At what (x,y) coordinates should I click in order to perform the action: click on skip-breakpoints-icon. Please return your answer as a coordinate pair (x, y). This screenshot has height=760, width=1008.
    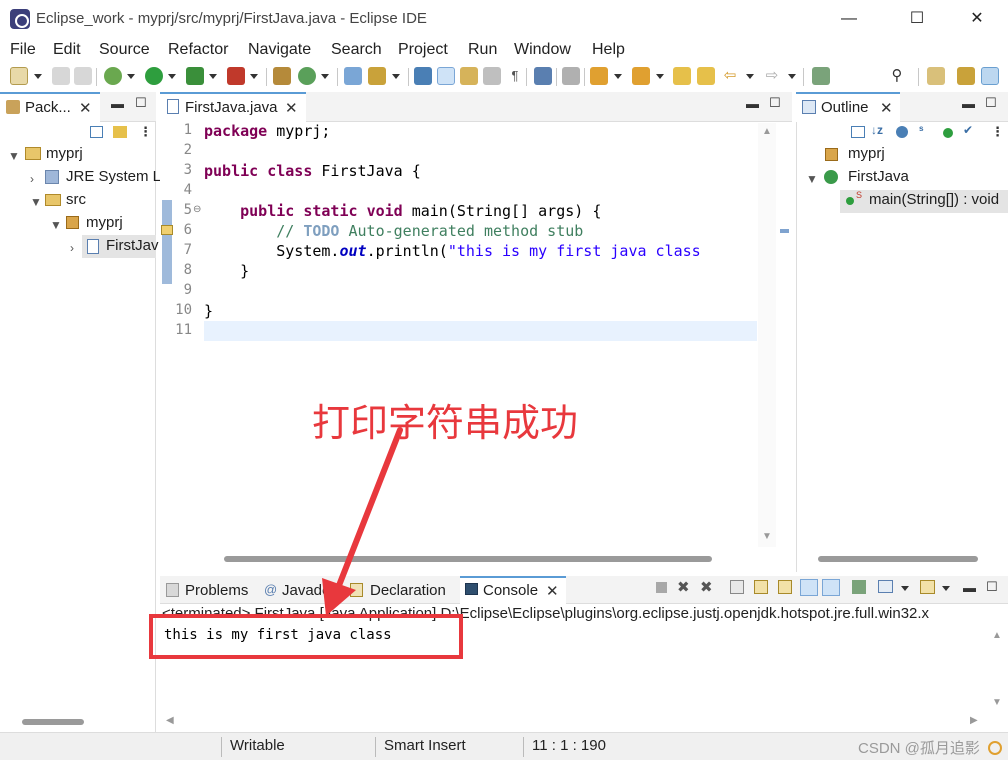
    Looking at the image, I should click on (571, 76).